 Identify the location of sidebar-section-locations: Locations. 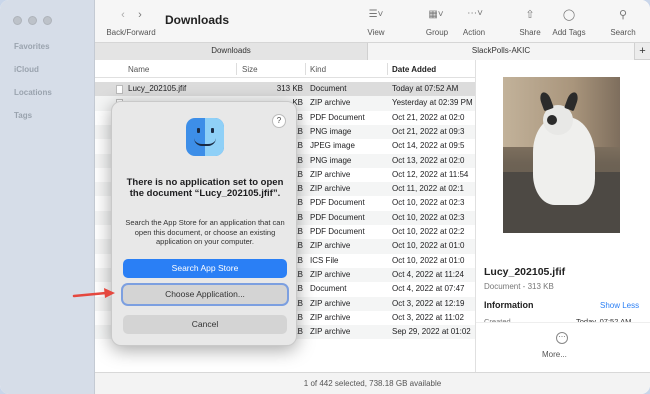
(33, 92).